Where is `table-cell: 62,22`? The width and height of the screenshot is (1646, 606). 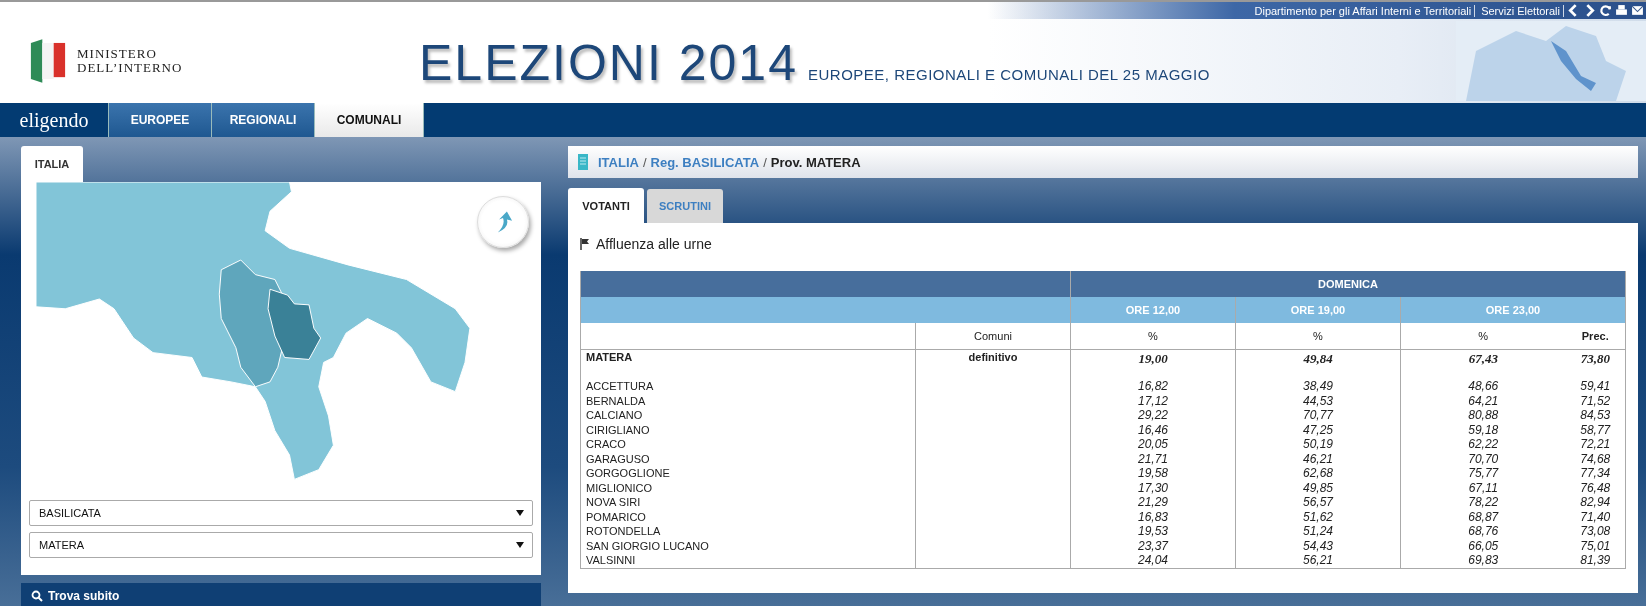 table-cell: 62,22 is located at coordinates (1483, 444).